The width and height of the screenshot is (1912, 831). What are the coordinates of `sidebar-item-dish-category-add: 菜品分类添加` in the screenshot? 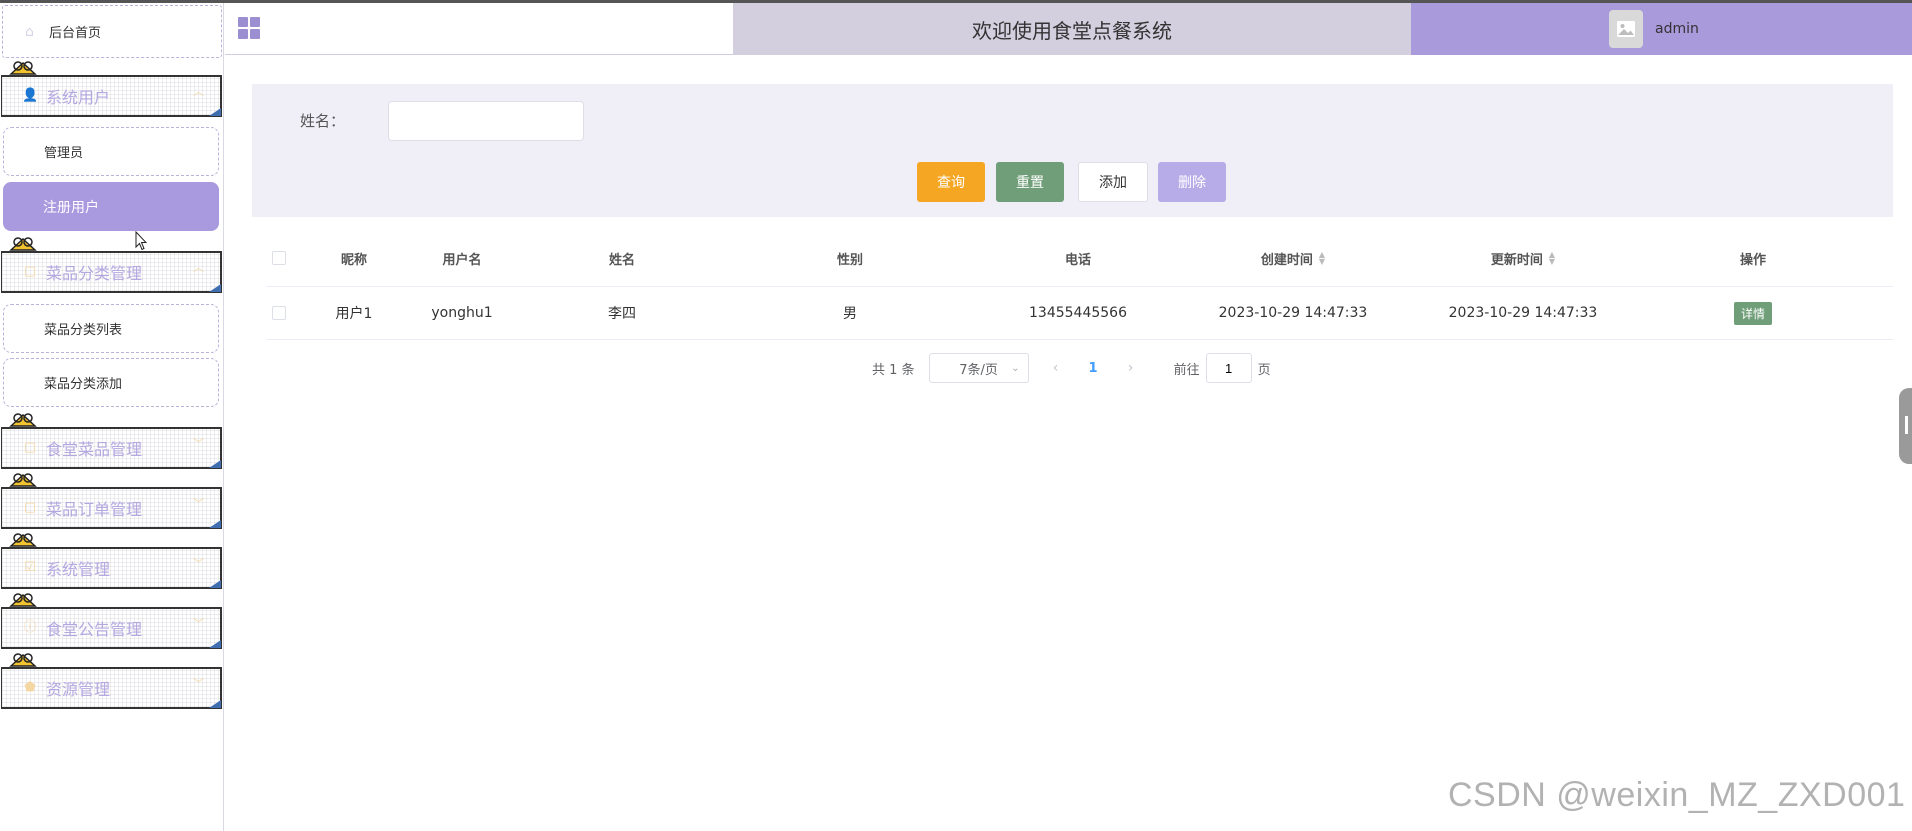 It's located at (111, 382).